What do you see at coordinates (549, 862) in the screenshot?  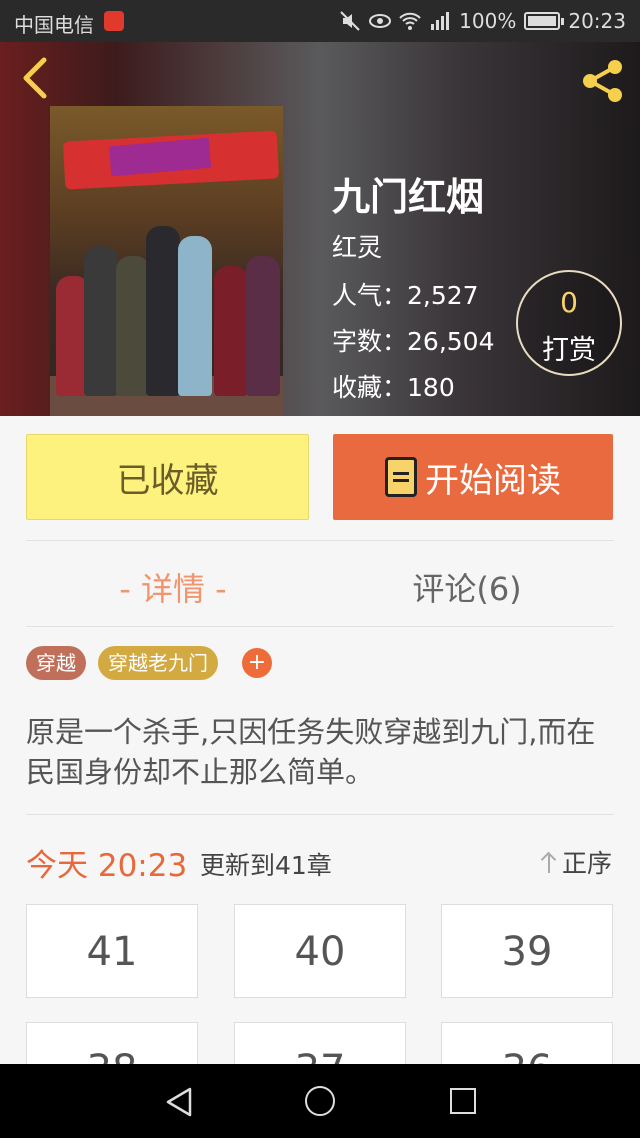 I see `arrow-up-icon` at bounding box center [549, 862].